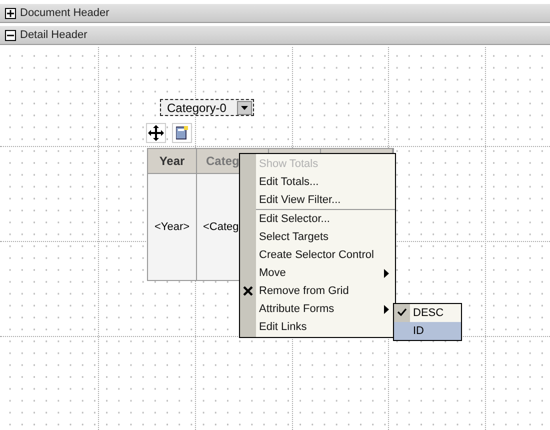 Image resolution: width=550 pixels, height=430 pixels. What do you see at coordinates (275, 13) in the screenshot?
I see `section-header-bar: Document Header` at bounding box center [275, 13].